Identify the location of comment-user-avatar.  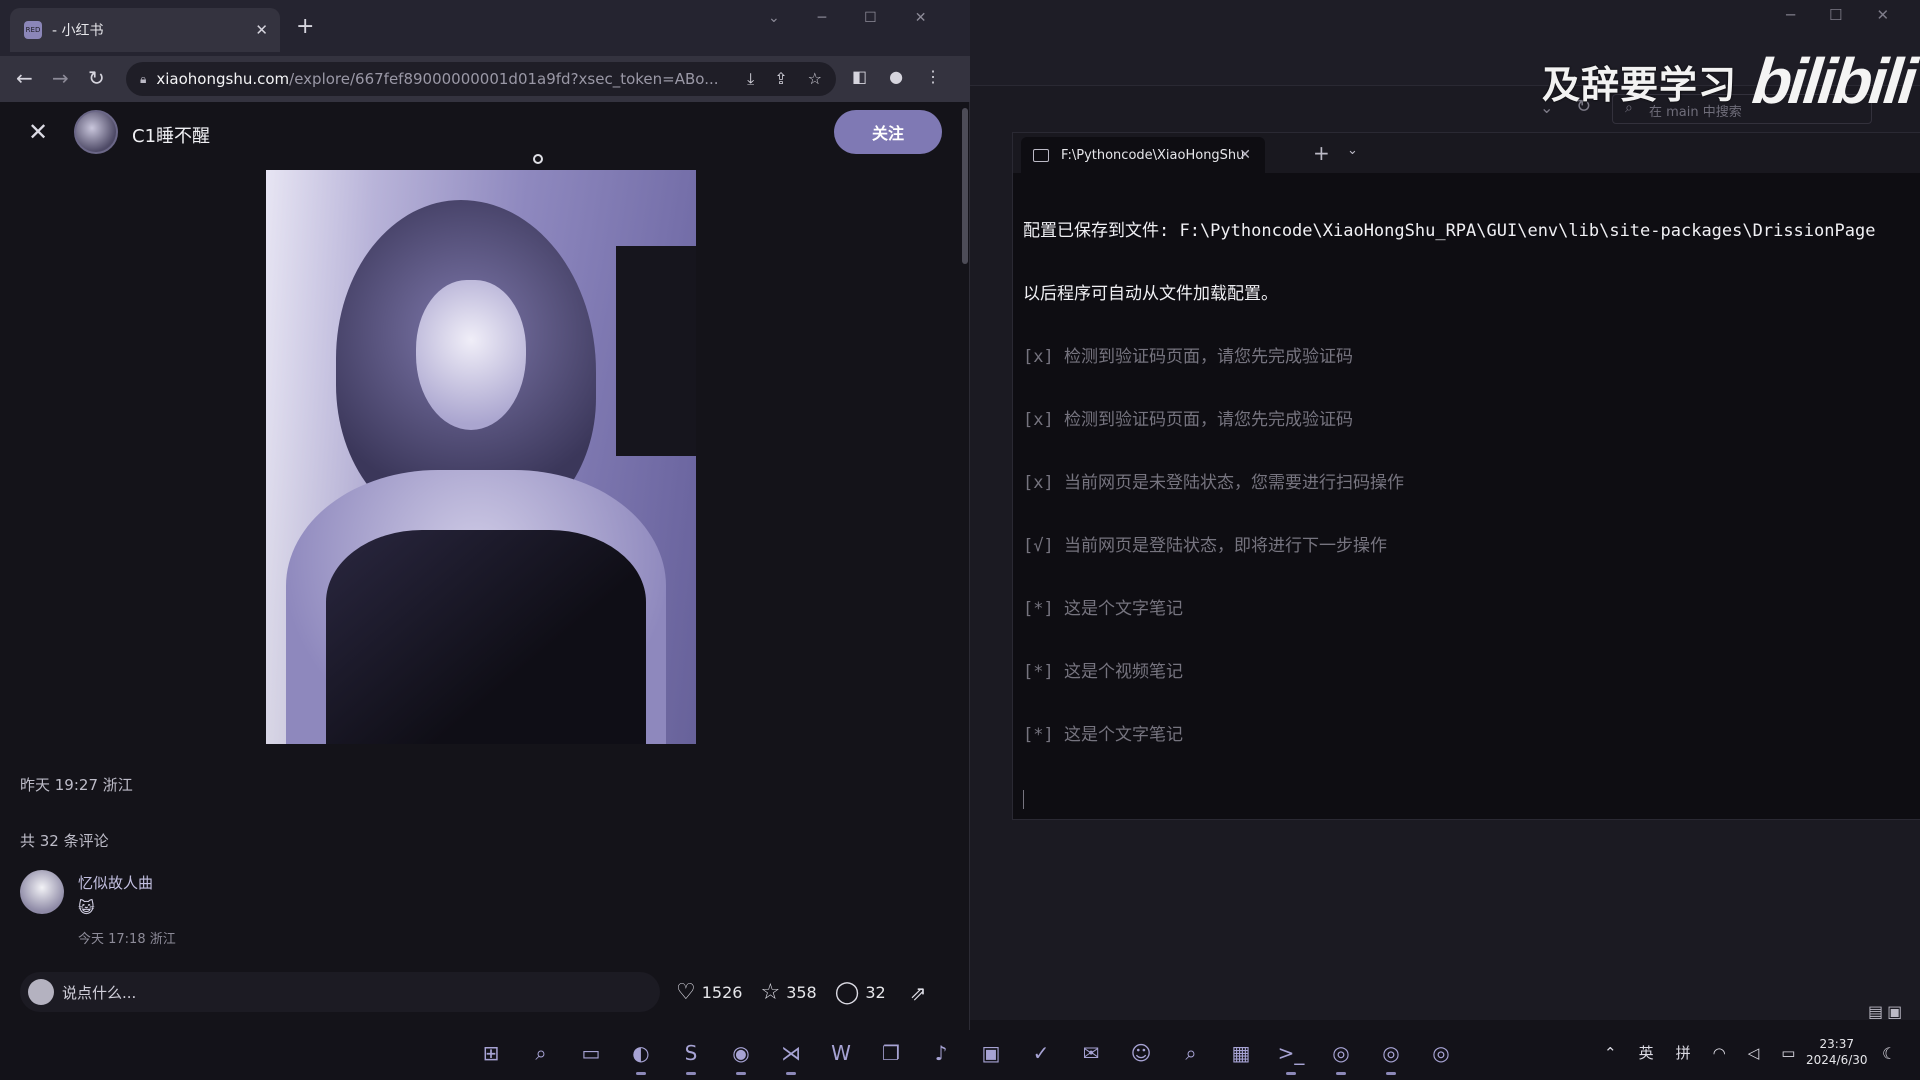
(42, 892).